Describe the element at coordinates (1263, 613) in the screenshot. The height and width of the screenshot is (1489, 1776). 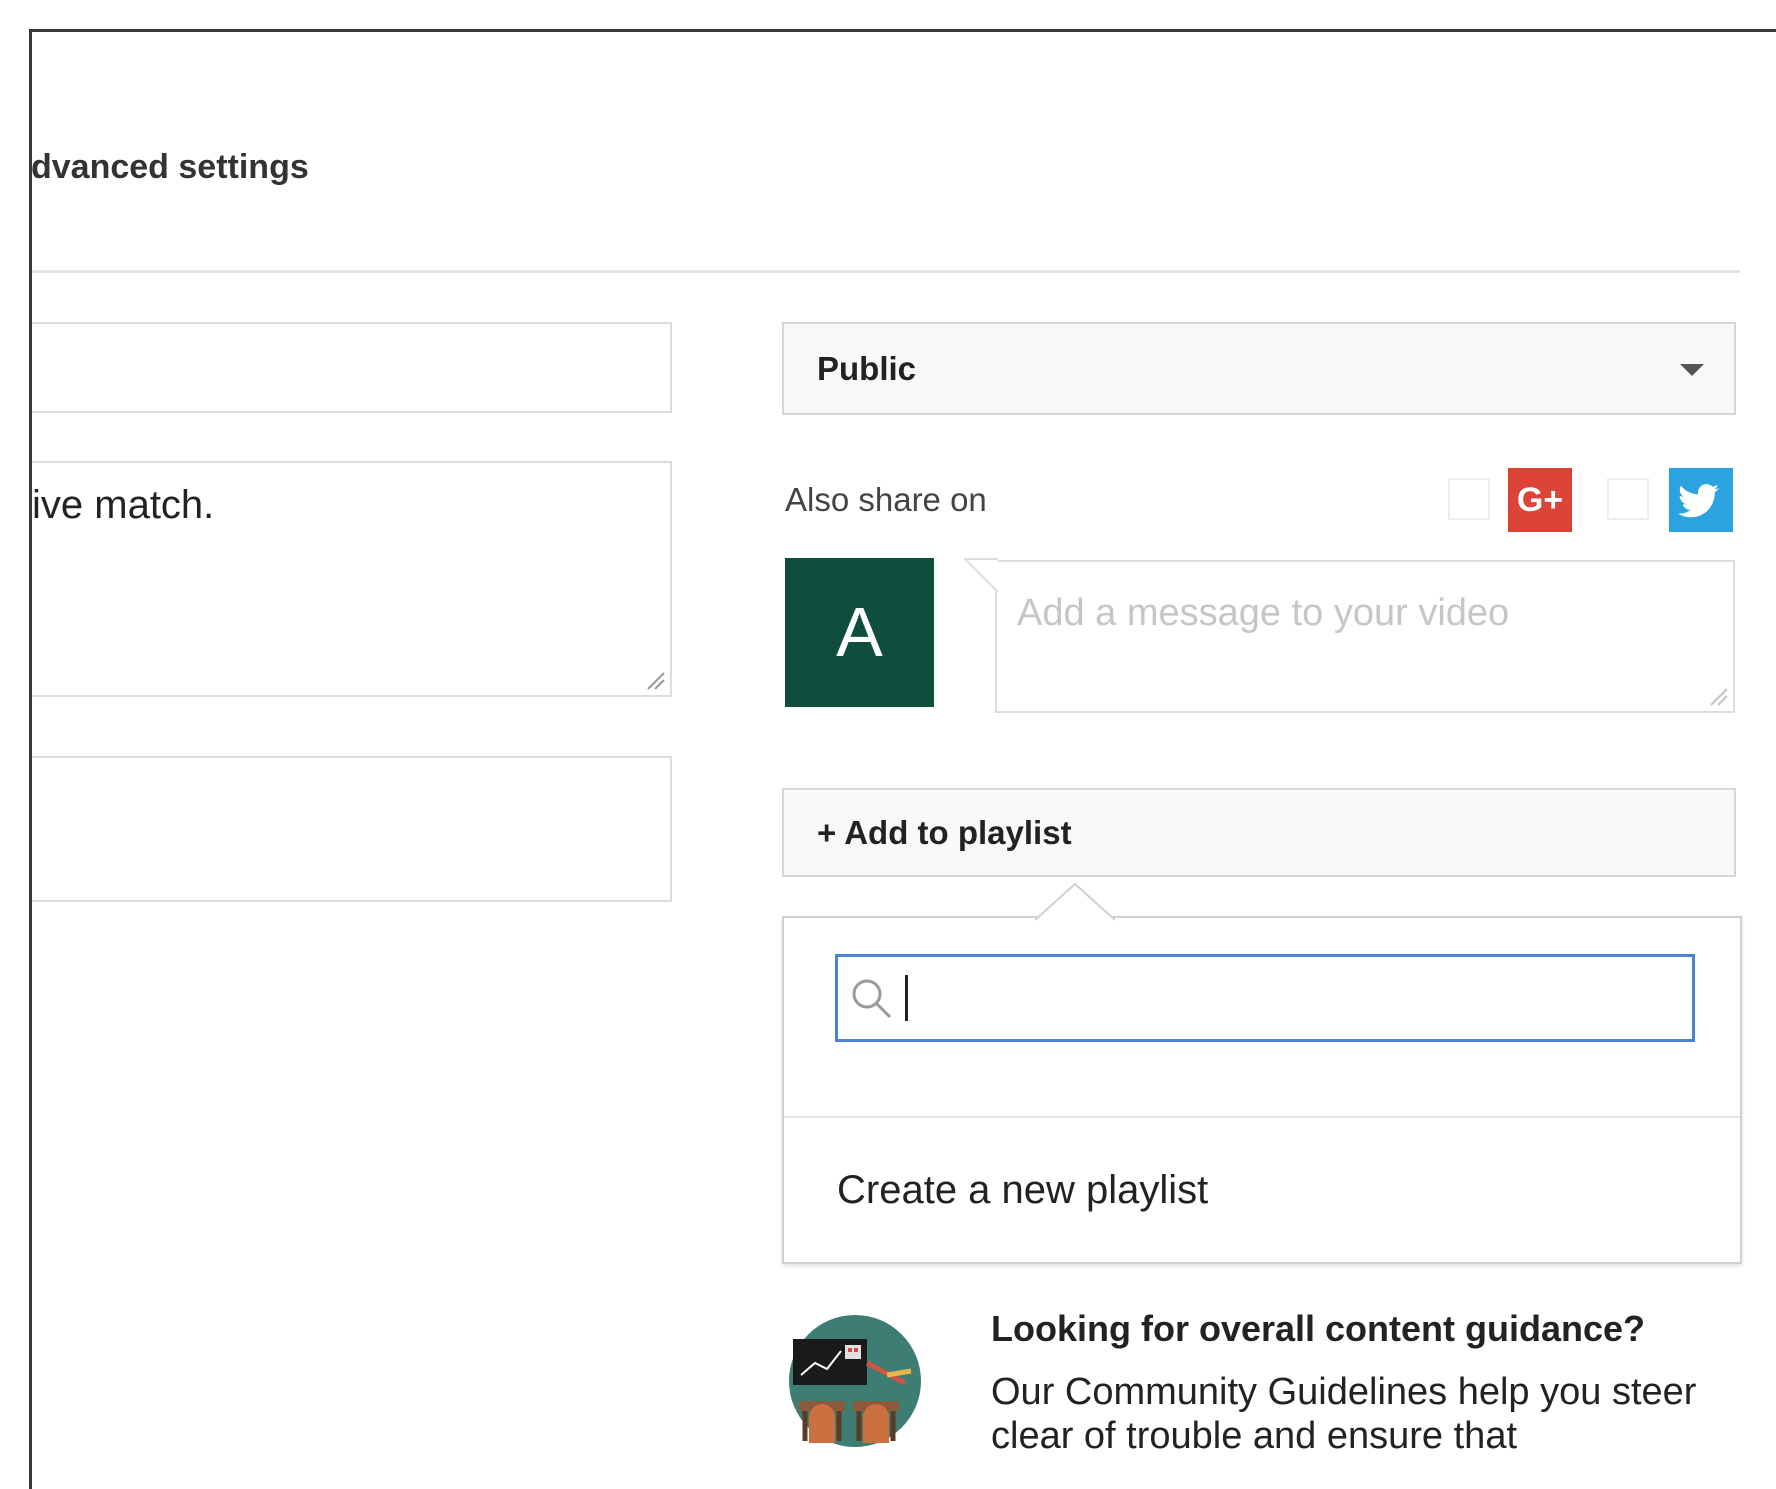
I see `message-placeholder: Add a message to your video` at that location.